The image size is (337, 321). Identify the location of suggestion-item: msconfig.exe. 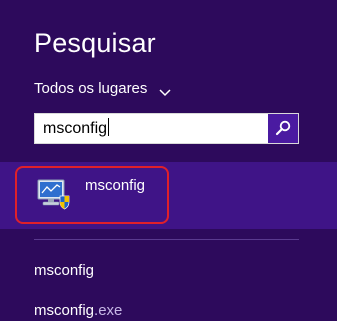
(78, 310).